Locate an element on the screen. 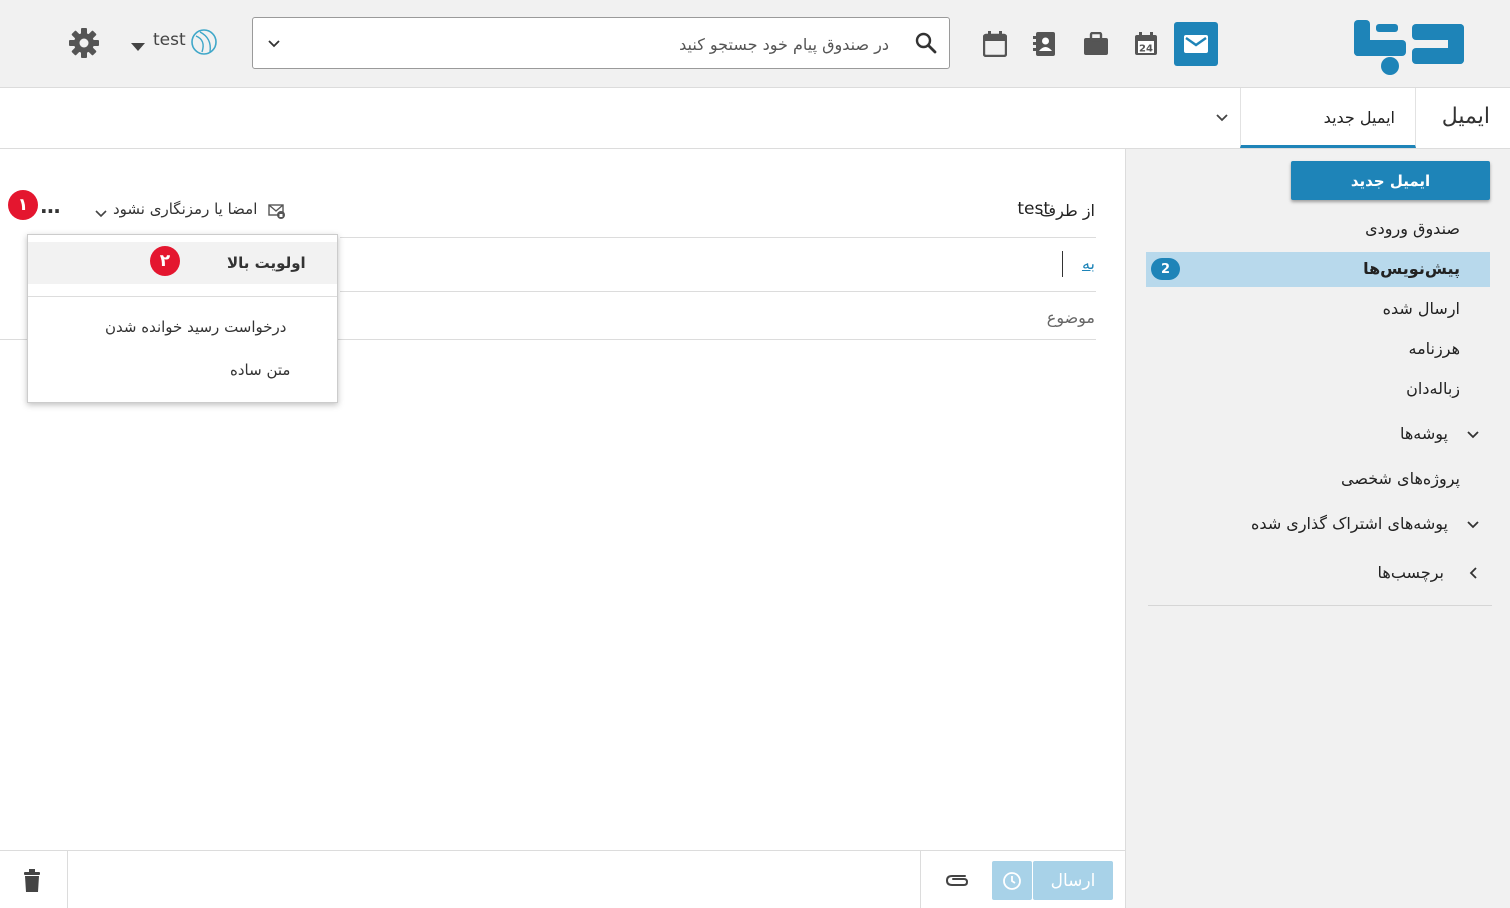 This screenshot has width=1510, height=908. toka-logo is located at coordinates (1410, 44).